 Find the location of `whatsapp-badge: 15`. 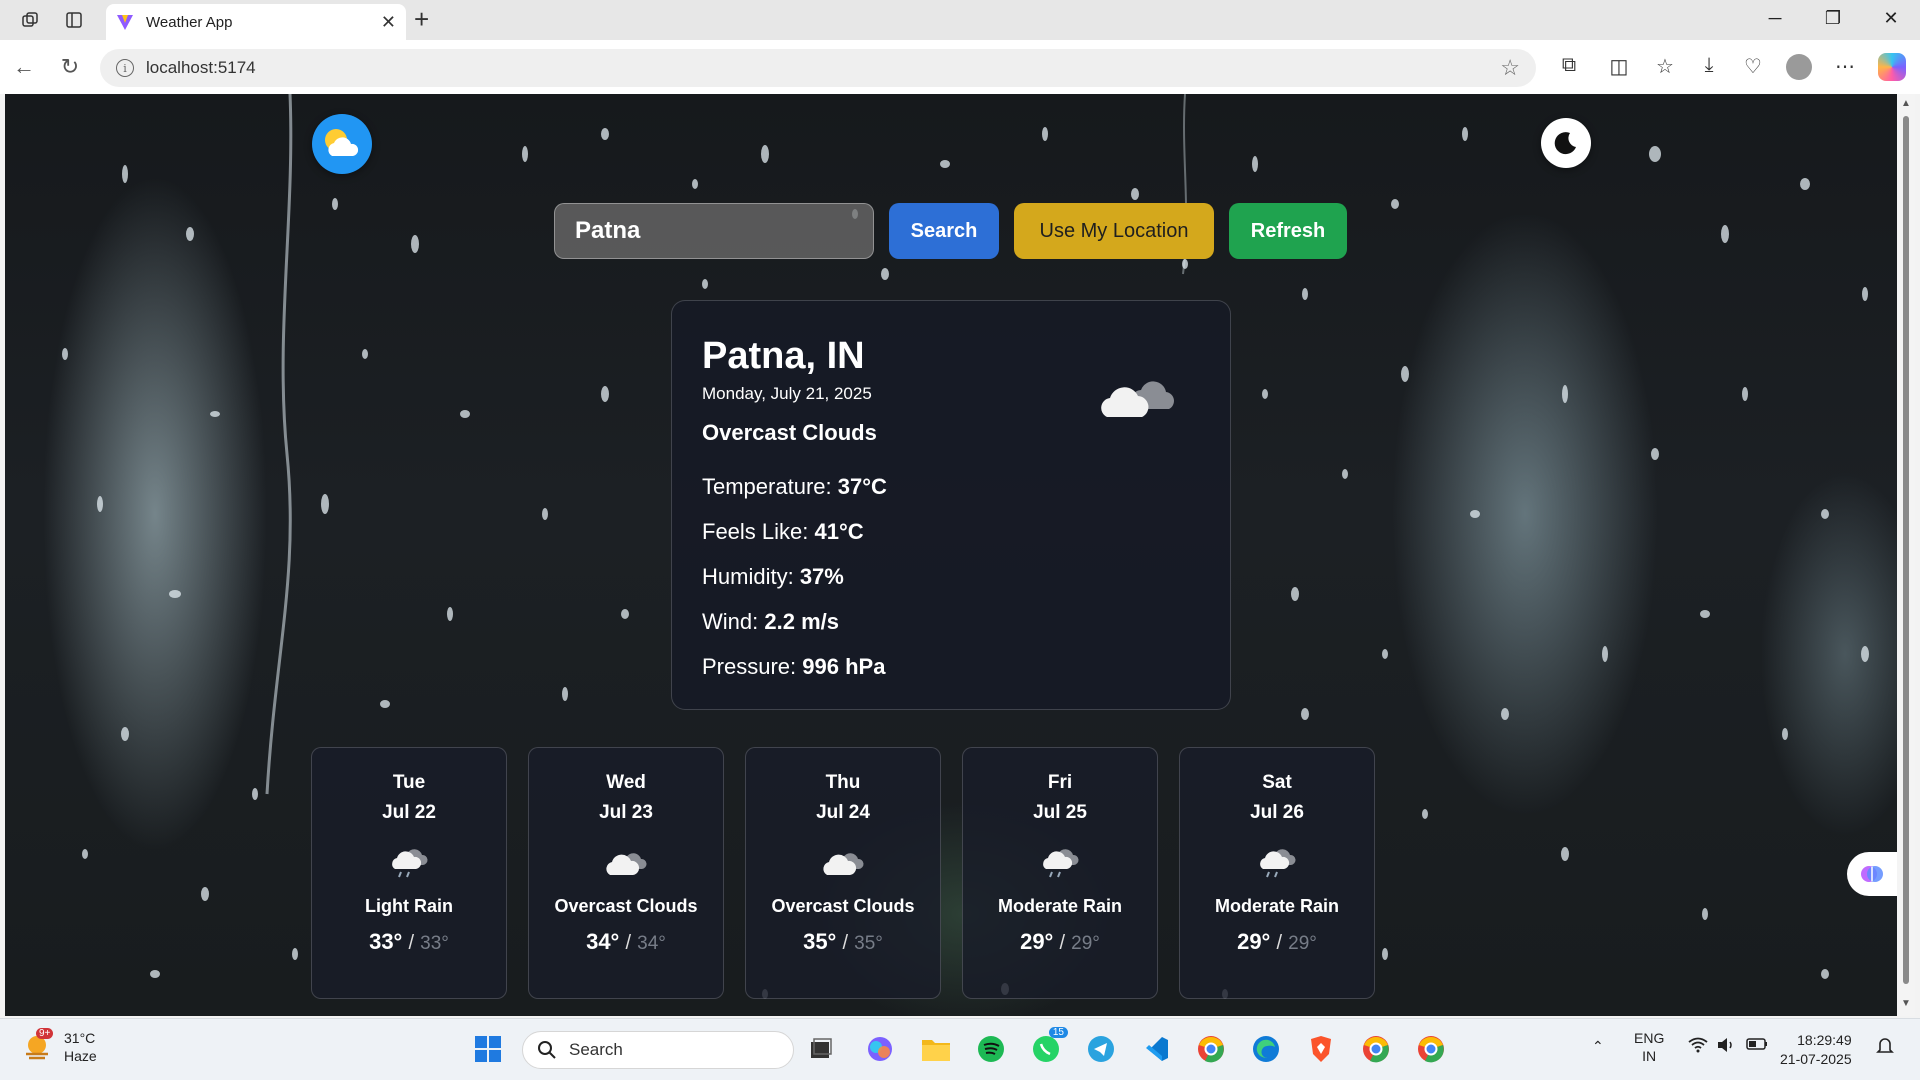

whatsapp-badge: 15 is located at coordinates (1058, 1032).